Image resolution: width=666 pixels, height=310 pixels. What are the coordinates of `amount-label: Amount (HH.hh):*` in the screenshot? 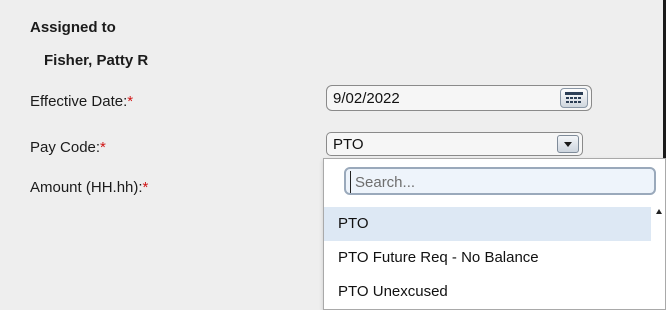 It's located at (89, 187).